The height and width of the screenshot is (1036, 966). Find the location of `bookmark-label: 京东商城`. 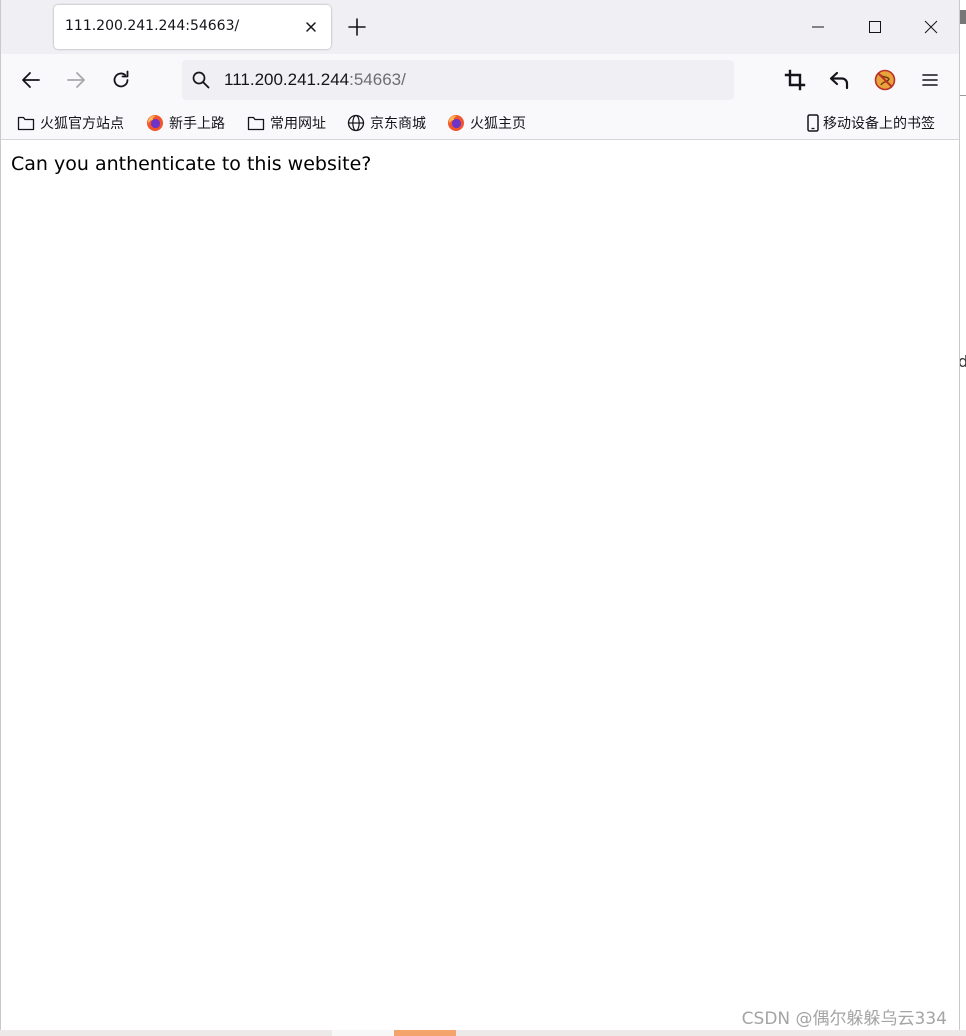

bookmark-label: 京东商城 is located at coordinates (398, 124).